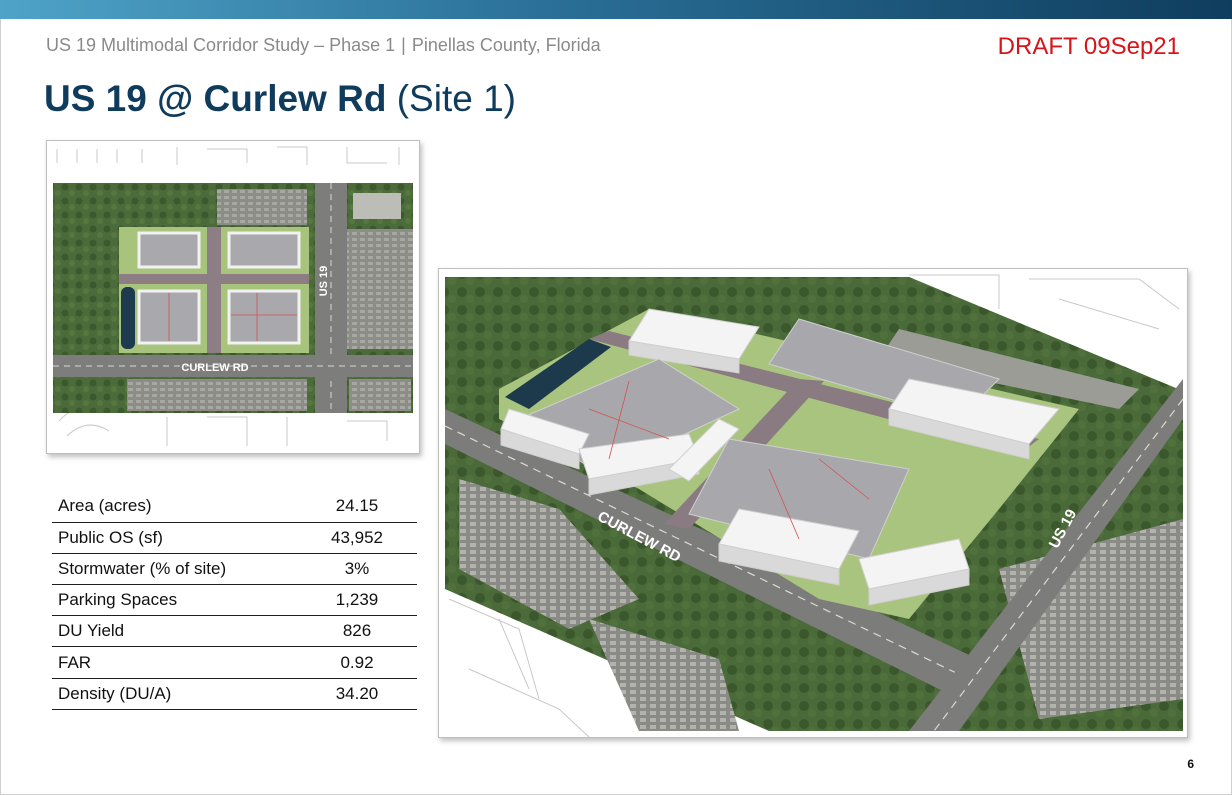 The height and width of the screenshot is (795, 1232). I want to click on top-accent-band, so click(616, 9).